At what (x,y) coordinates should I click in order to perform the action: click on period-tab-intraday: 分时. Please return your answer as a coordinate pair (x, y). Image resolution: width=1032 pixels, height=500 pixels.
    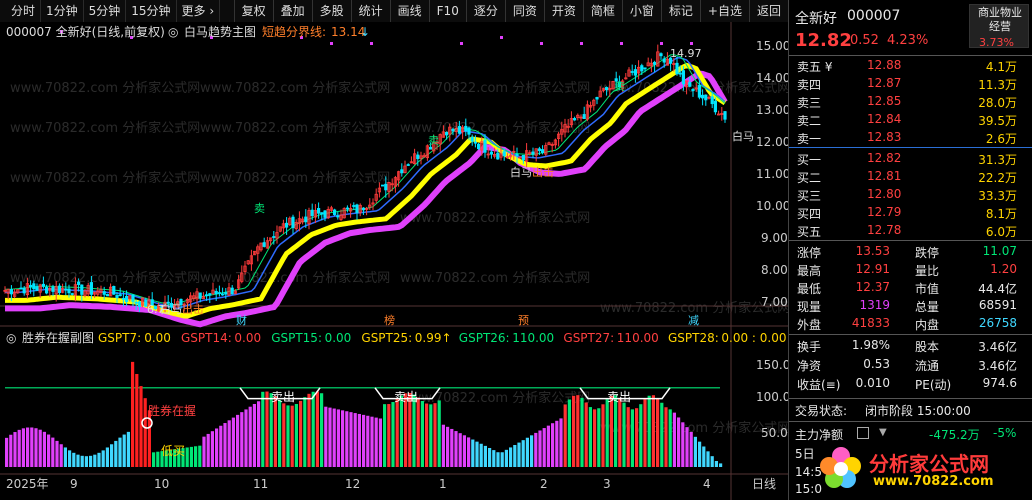
    Looking at the image, I should click on (23, 11).